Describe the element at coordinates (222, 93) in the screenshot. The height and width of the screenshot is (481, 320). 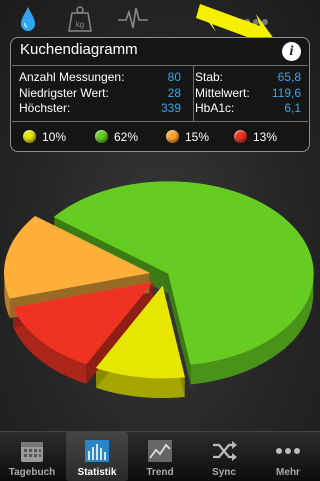
I see `stat-label-mean: Mittelwert:` at that location.